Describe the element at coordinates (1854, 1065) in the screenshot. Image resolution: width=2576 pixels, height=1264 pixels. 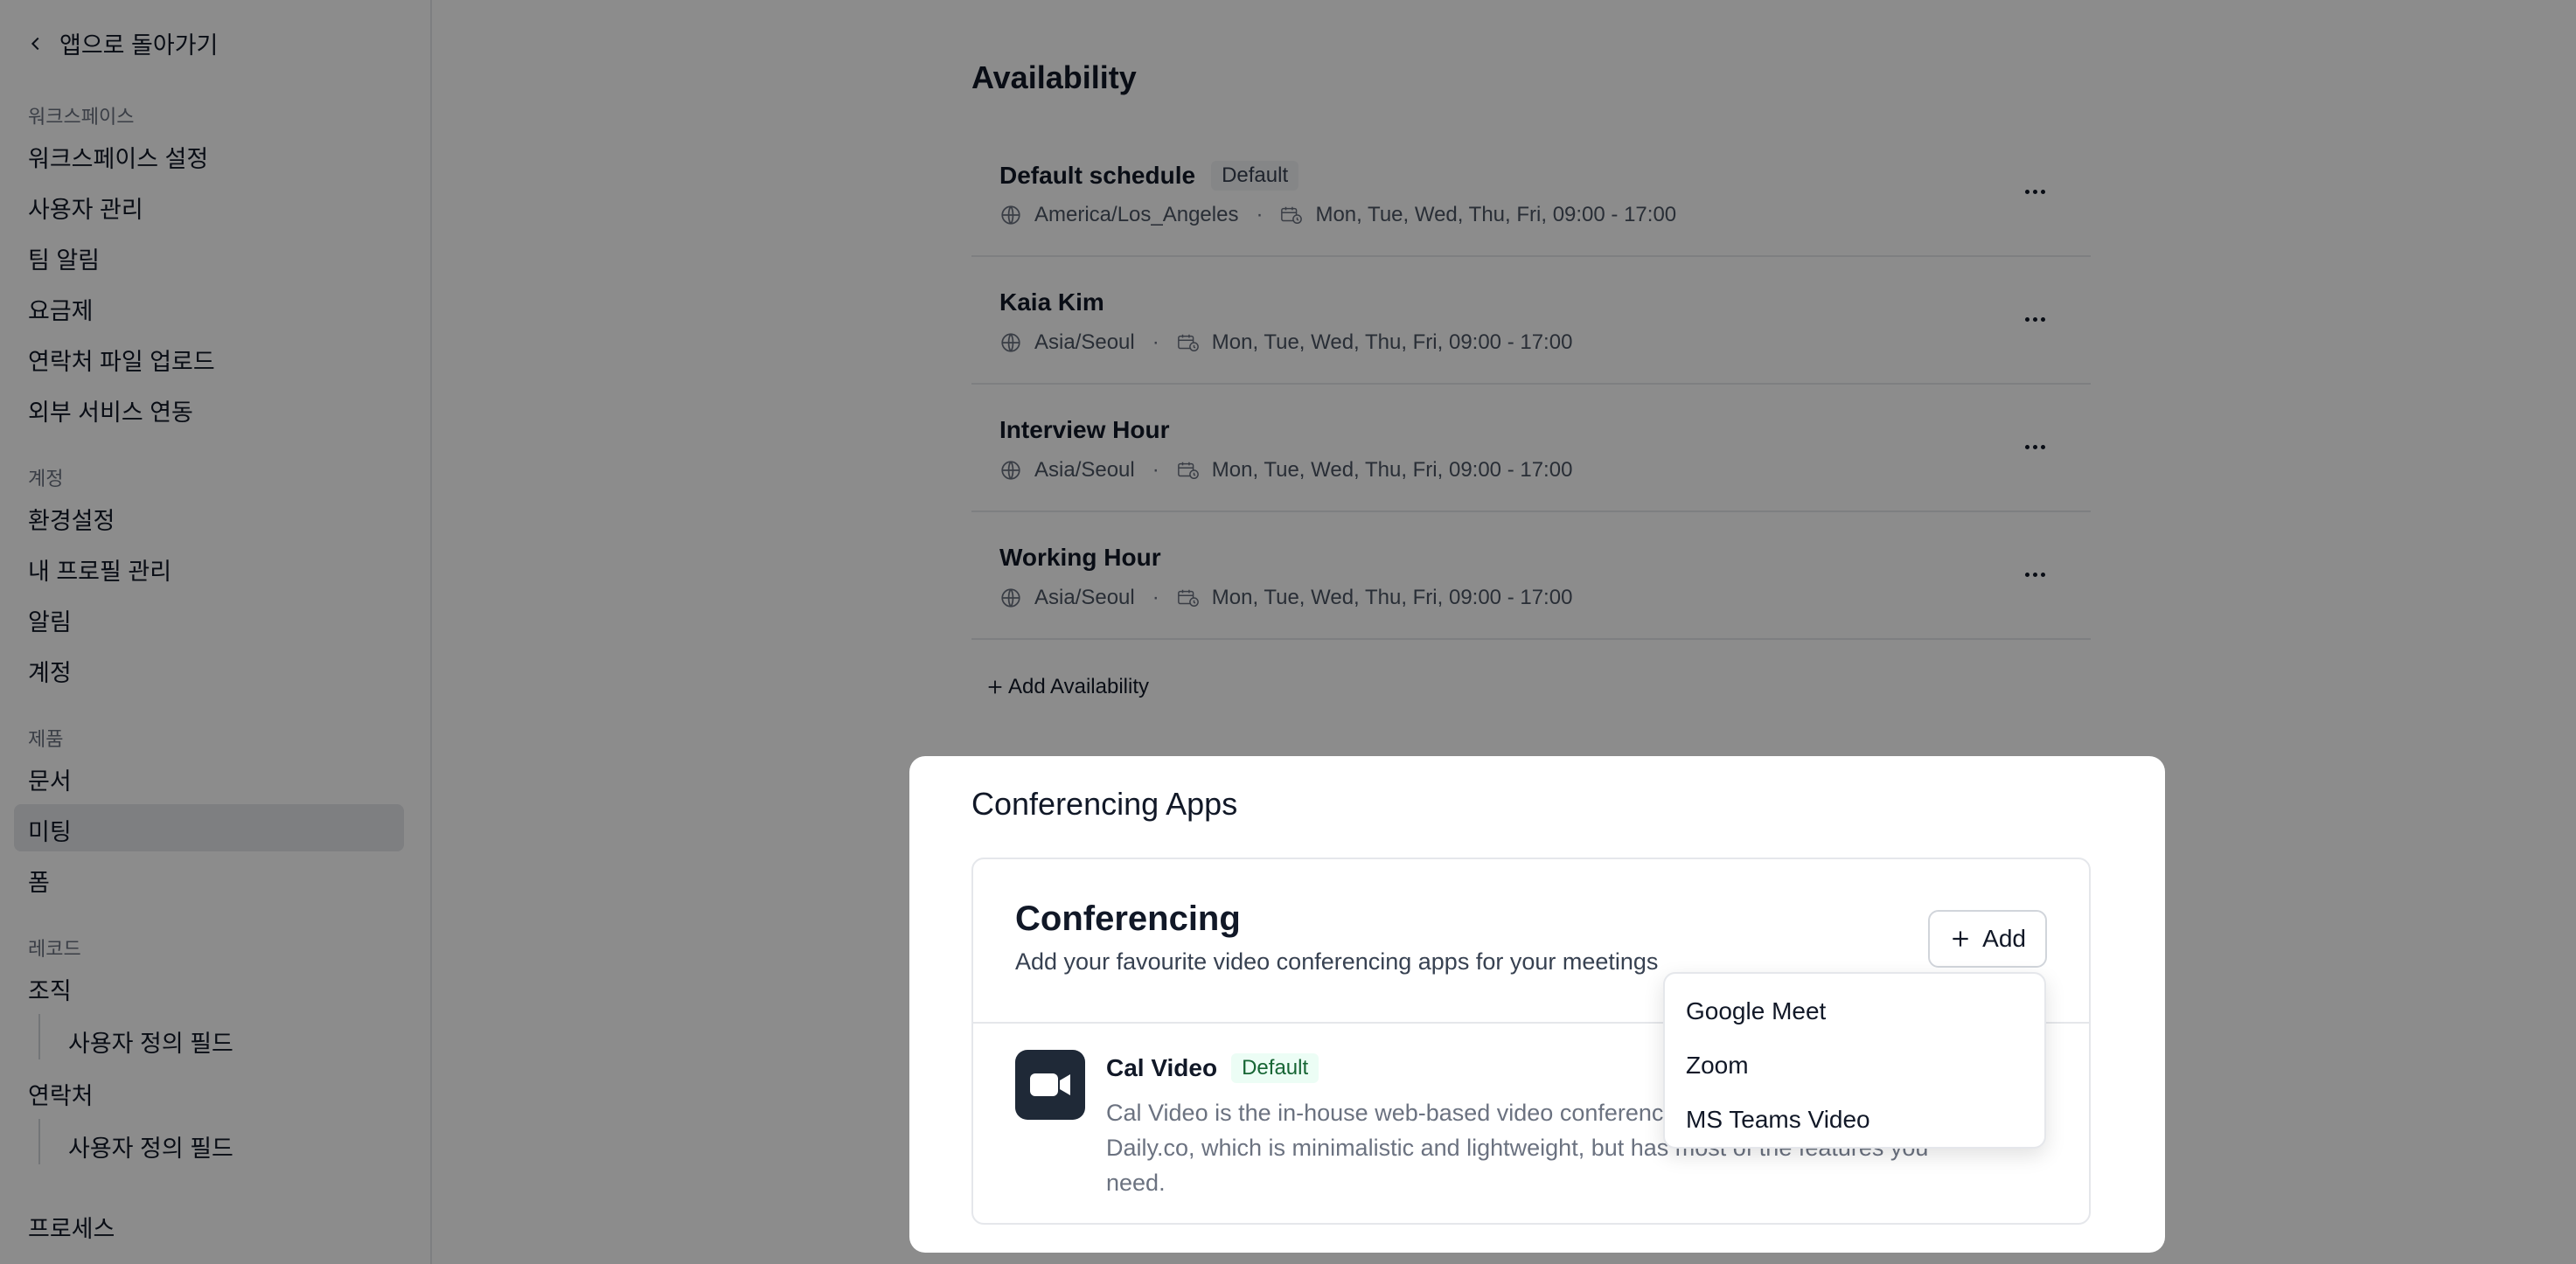
I see `dropdown-option-zoom: Zoom` at that location.